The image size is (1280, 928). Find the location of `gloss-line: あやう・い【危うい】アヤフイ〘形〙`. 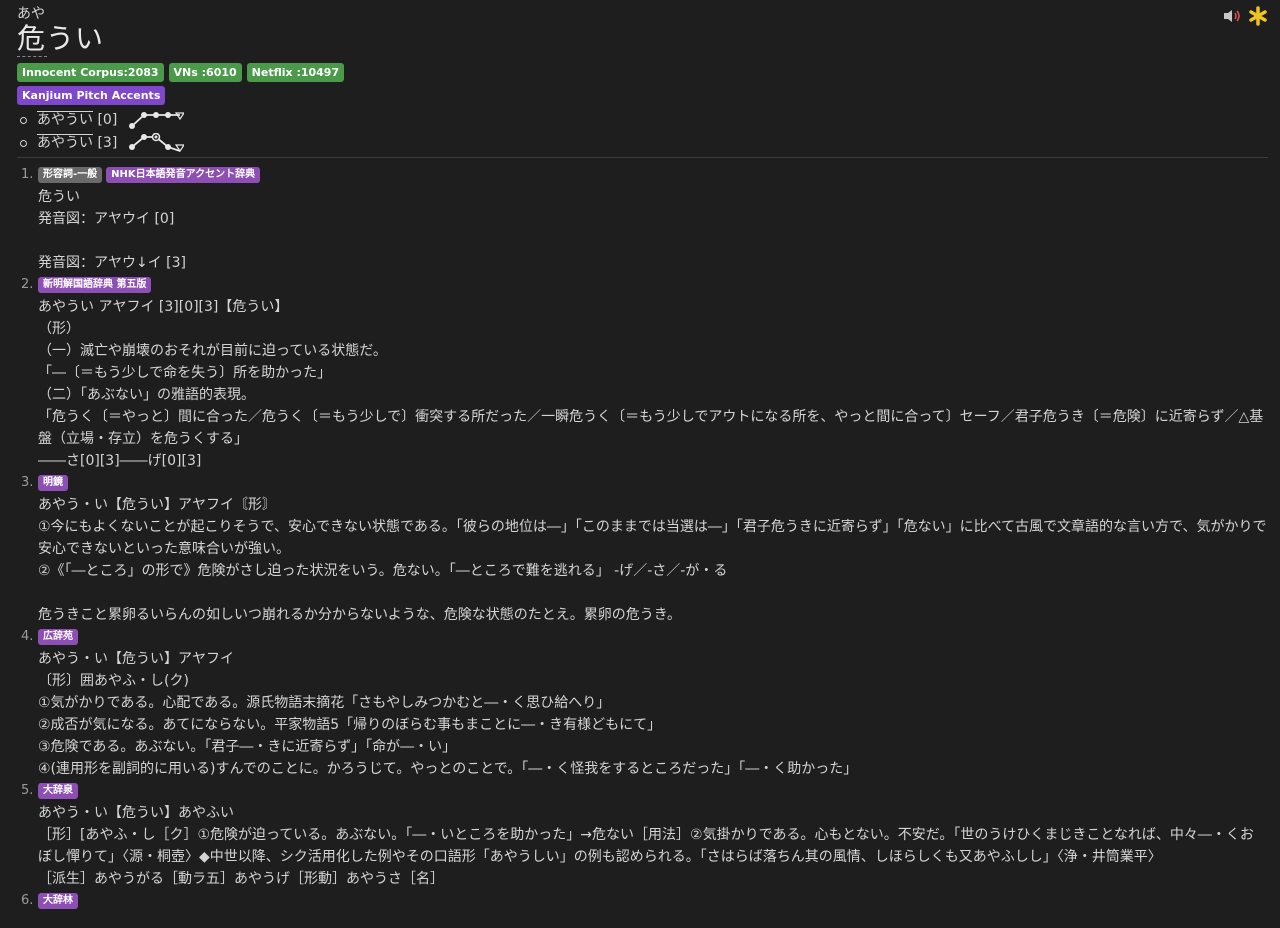

gloss-line: あやう・い【危うい】アヤフイ〘形〙 is located at coordinates (157, 505).